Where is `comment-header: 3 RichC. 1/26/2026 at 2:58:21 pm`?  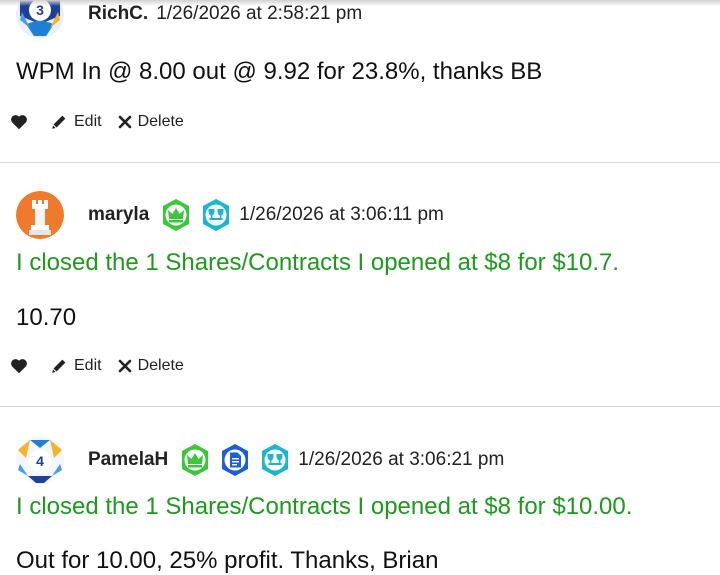
comment-header: 3 RichC. 1/26/2026 at 2:58:21 pm is located at coordinates (189, 20).